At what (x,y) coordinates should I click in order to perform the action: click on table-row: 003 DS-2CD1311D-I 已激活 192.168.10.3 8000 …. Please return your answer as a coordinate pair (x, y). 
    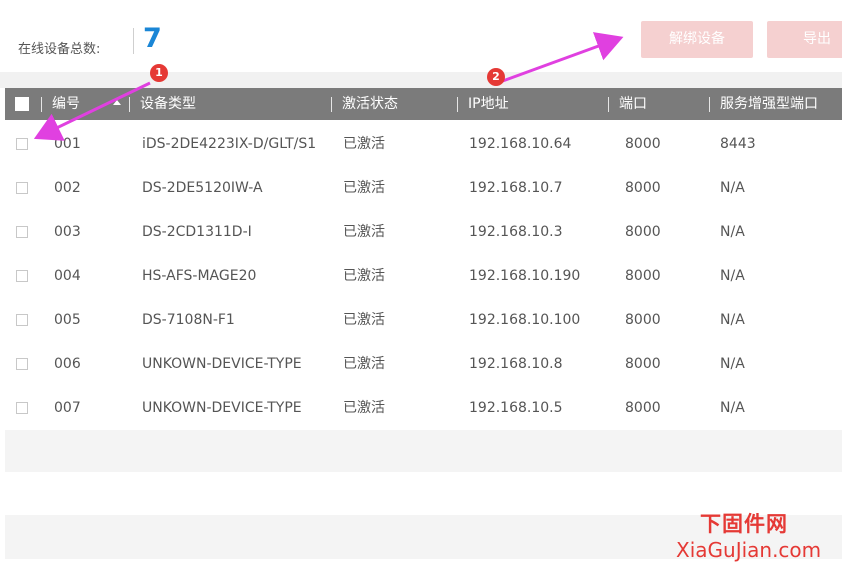
    Looking at the image, I should click on (423, 232).